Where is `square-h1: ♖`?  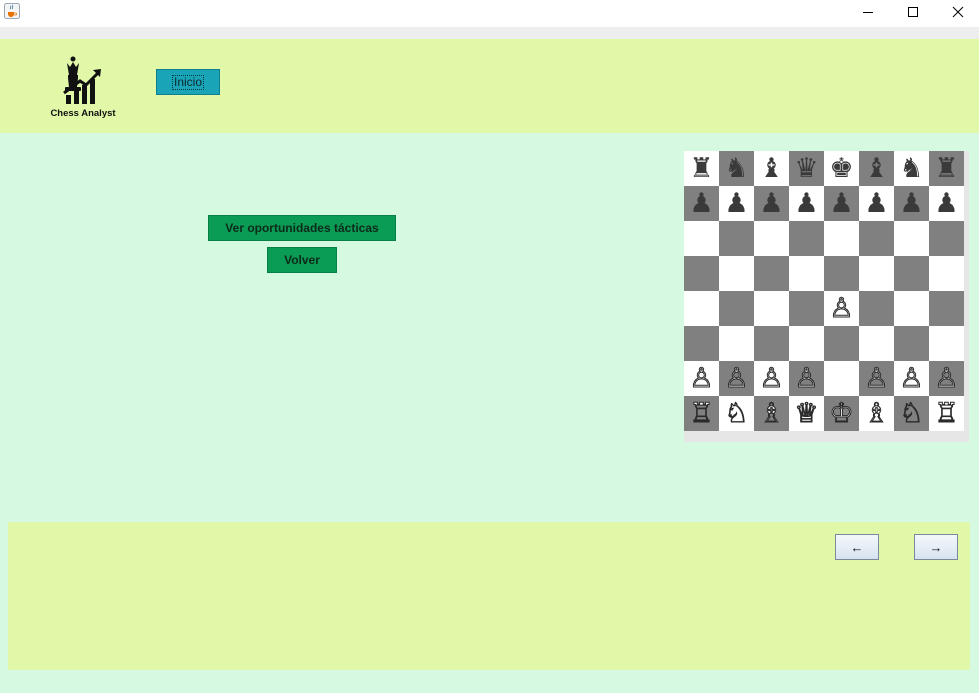 square-h1: ♖ is located at coordinates (946, 413).